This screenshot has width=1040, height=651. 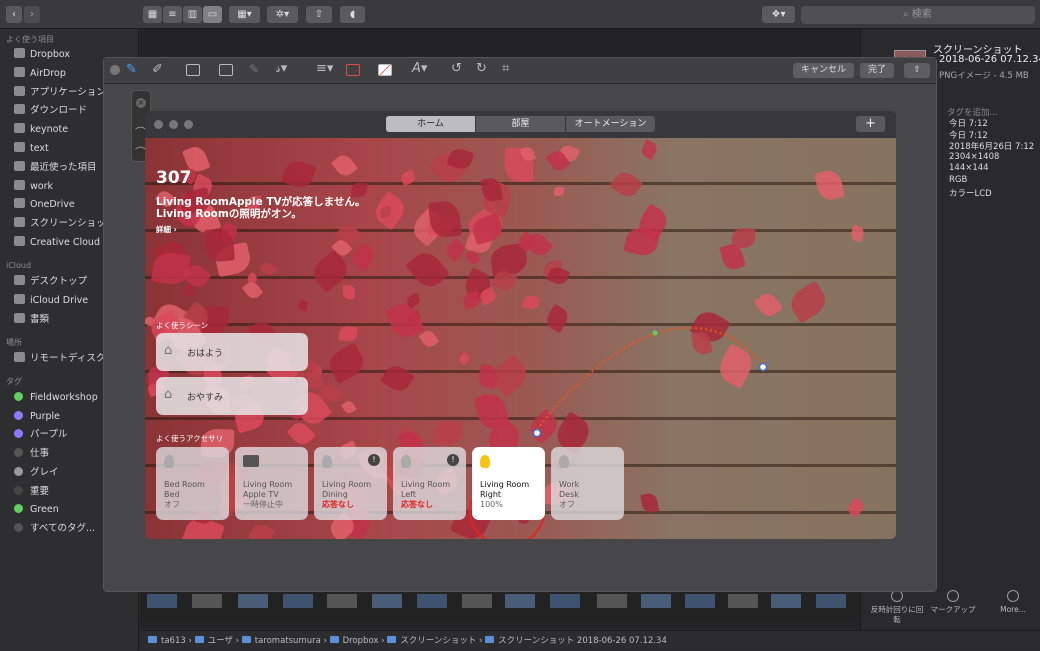 I want to click on window-close-icon, so click(x=158, y=124).